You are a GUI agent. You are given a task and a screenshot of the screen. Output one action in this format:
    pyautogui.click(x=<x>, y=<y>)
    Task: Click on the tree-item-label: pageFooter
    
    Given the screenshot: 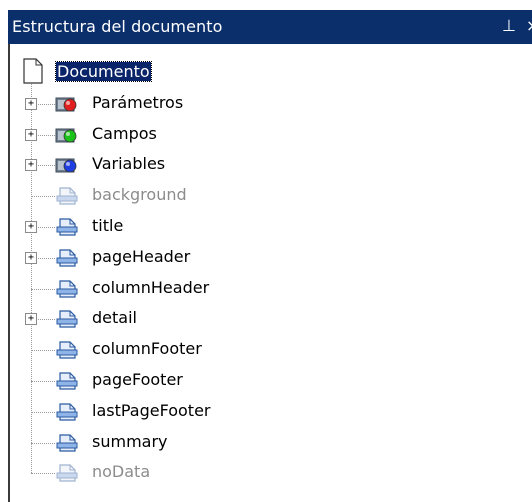 What is the action you would take?
    pyautogui.click(x=137, y=379)
    